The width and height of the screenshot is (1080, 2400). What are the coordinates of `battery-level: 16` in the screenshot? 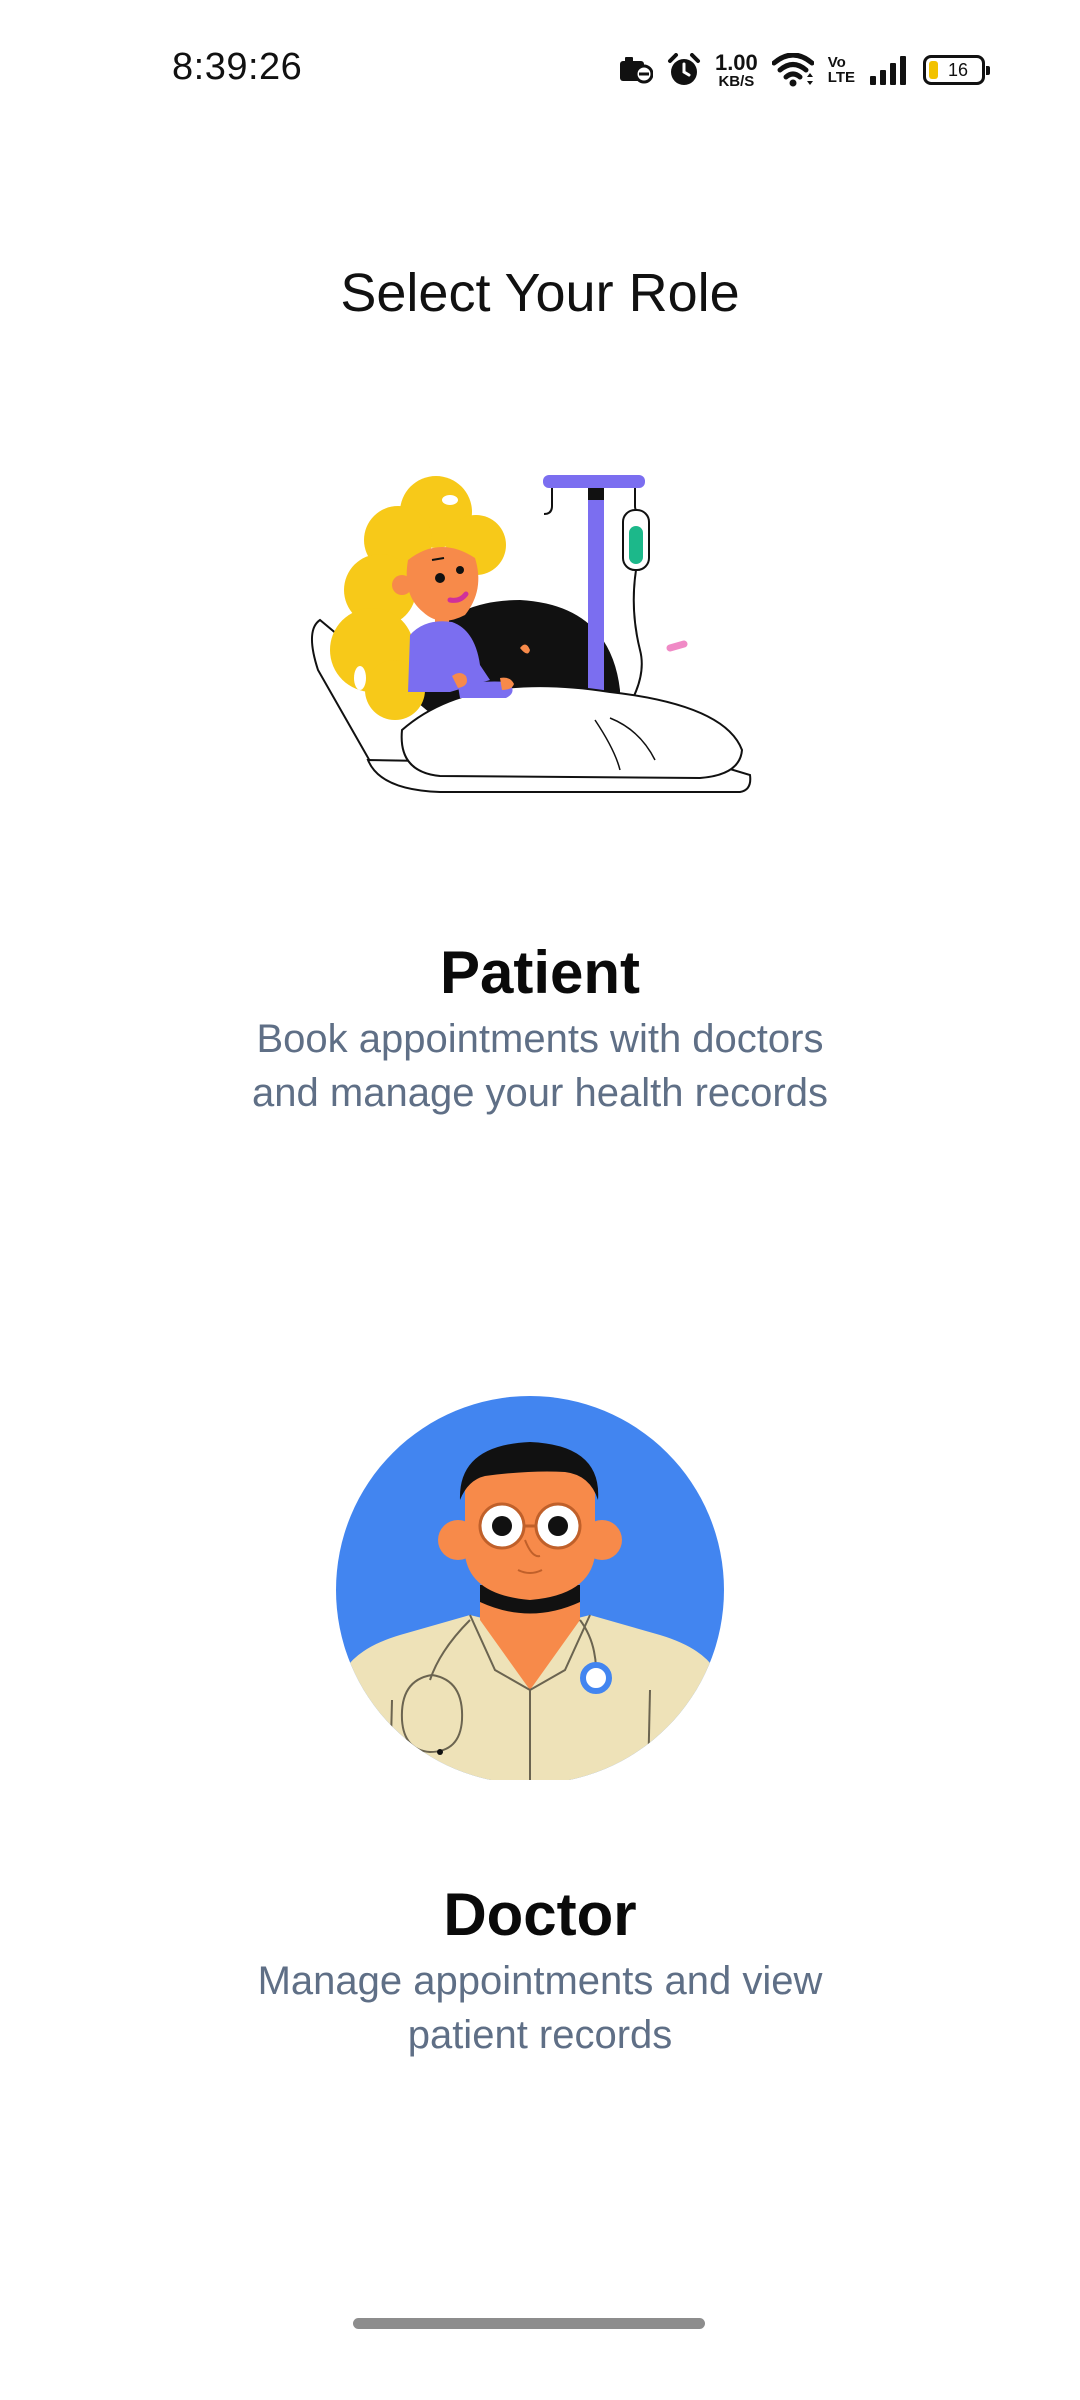 It's located at (958, 69).